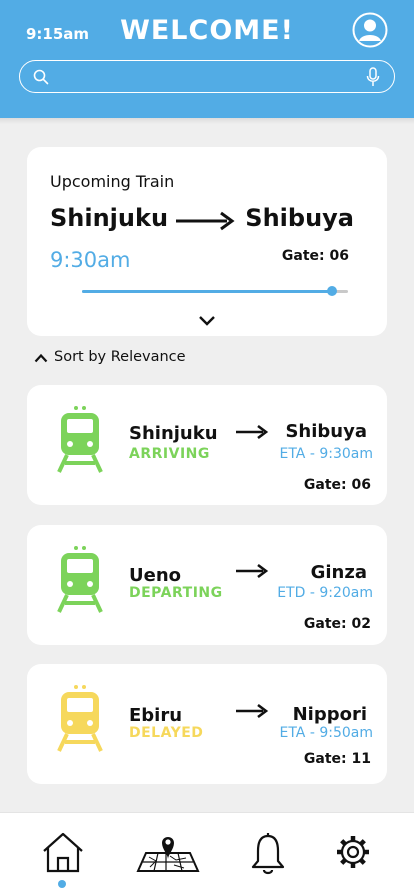 The image size is (414, 896). I want to click on trip-progress-knob, so click(332, 291).